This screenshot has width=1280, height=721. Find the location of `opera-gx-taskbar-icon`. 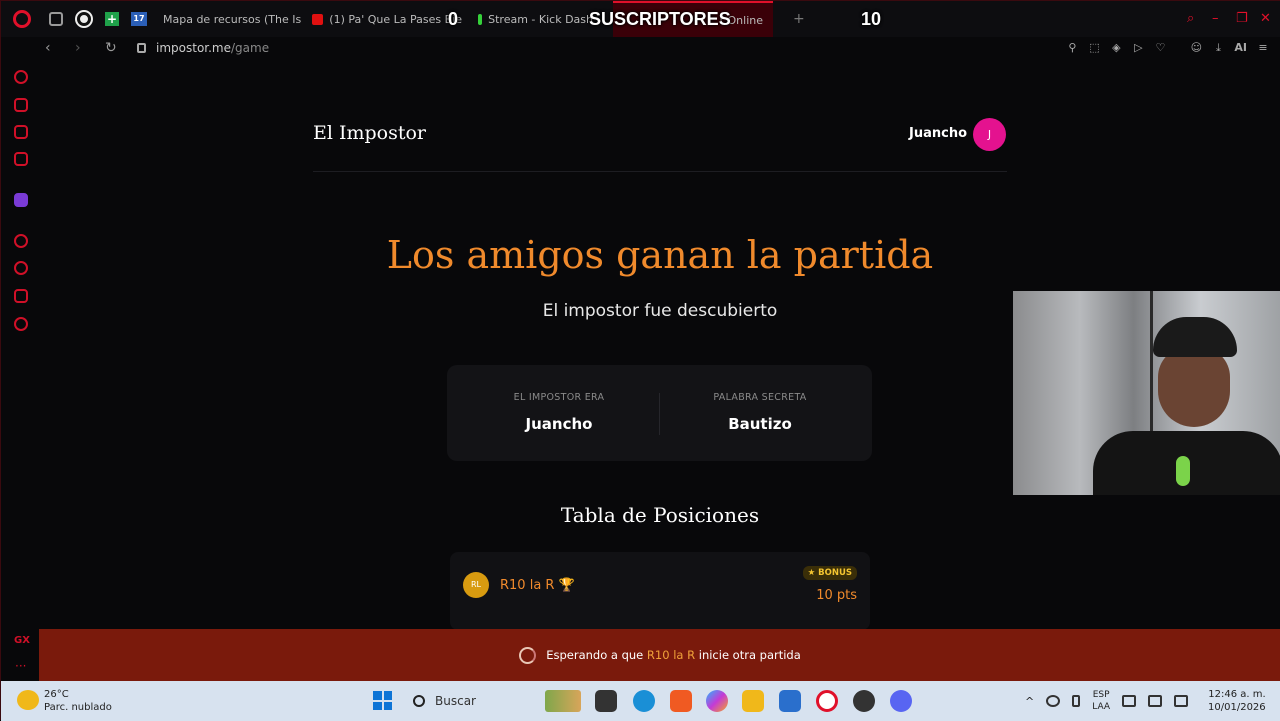

opera-gx-taskbar-icon is located at coordinates (827, 701).